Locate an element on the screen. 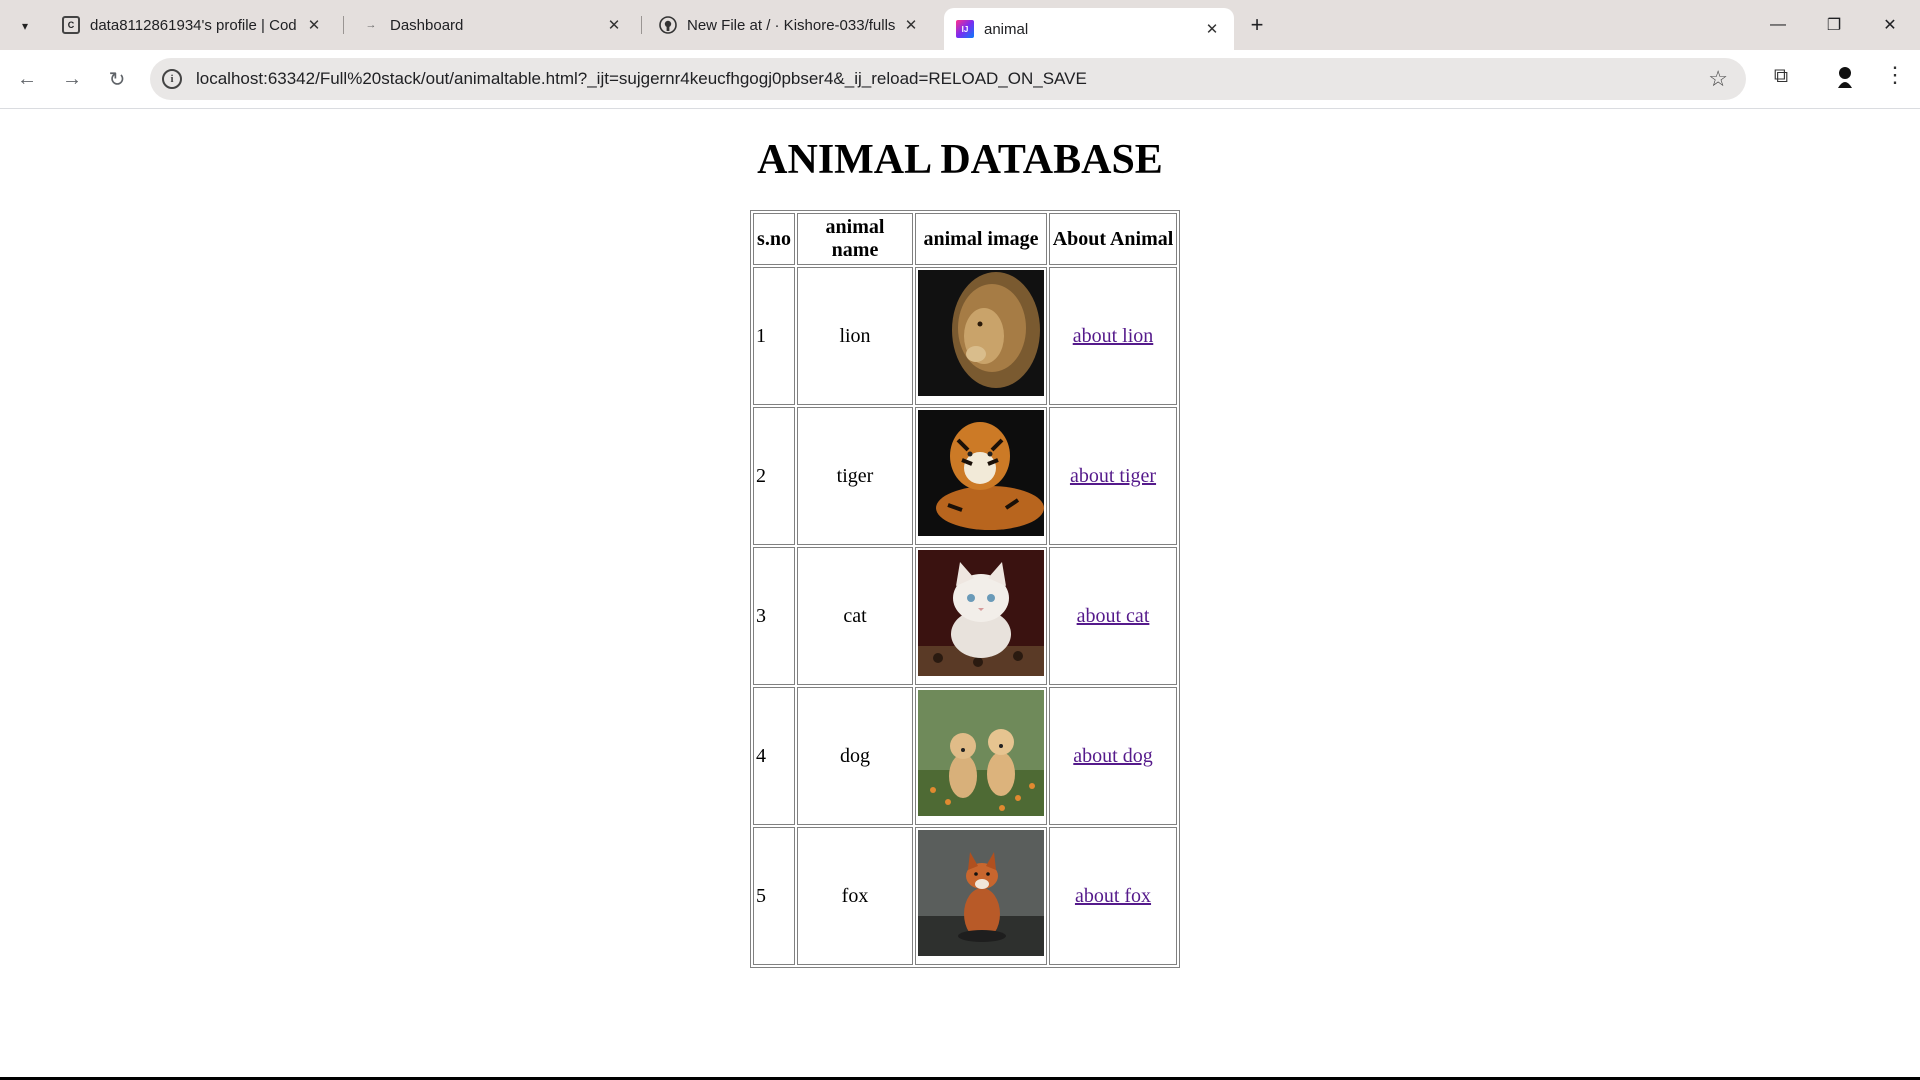  tab-title: New File at / · Kishore-033/fulls is located at coordinates (791, 25).